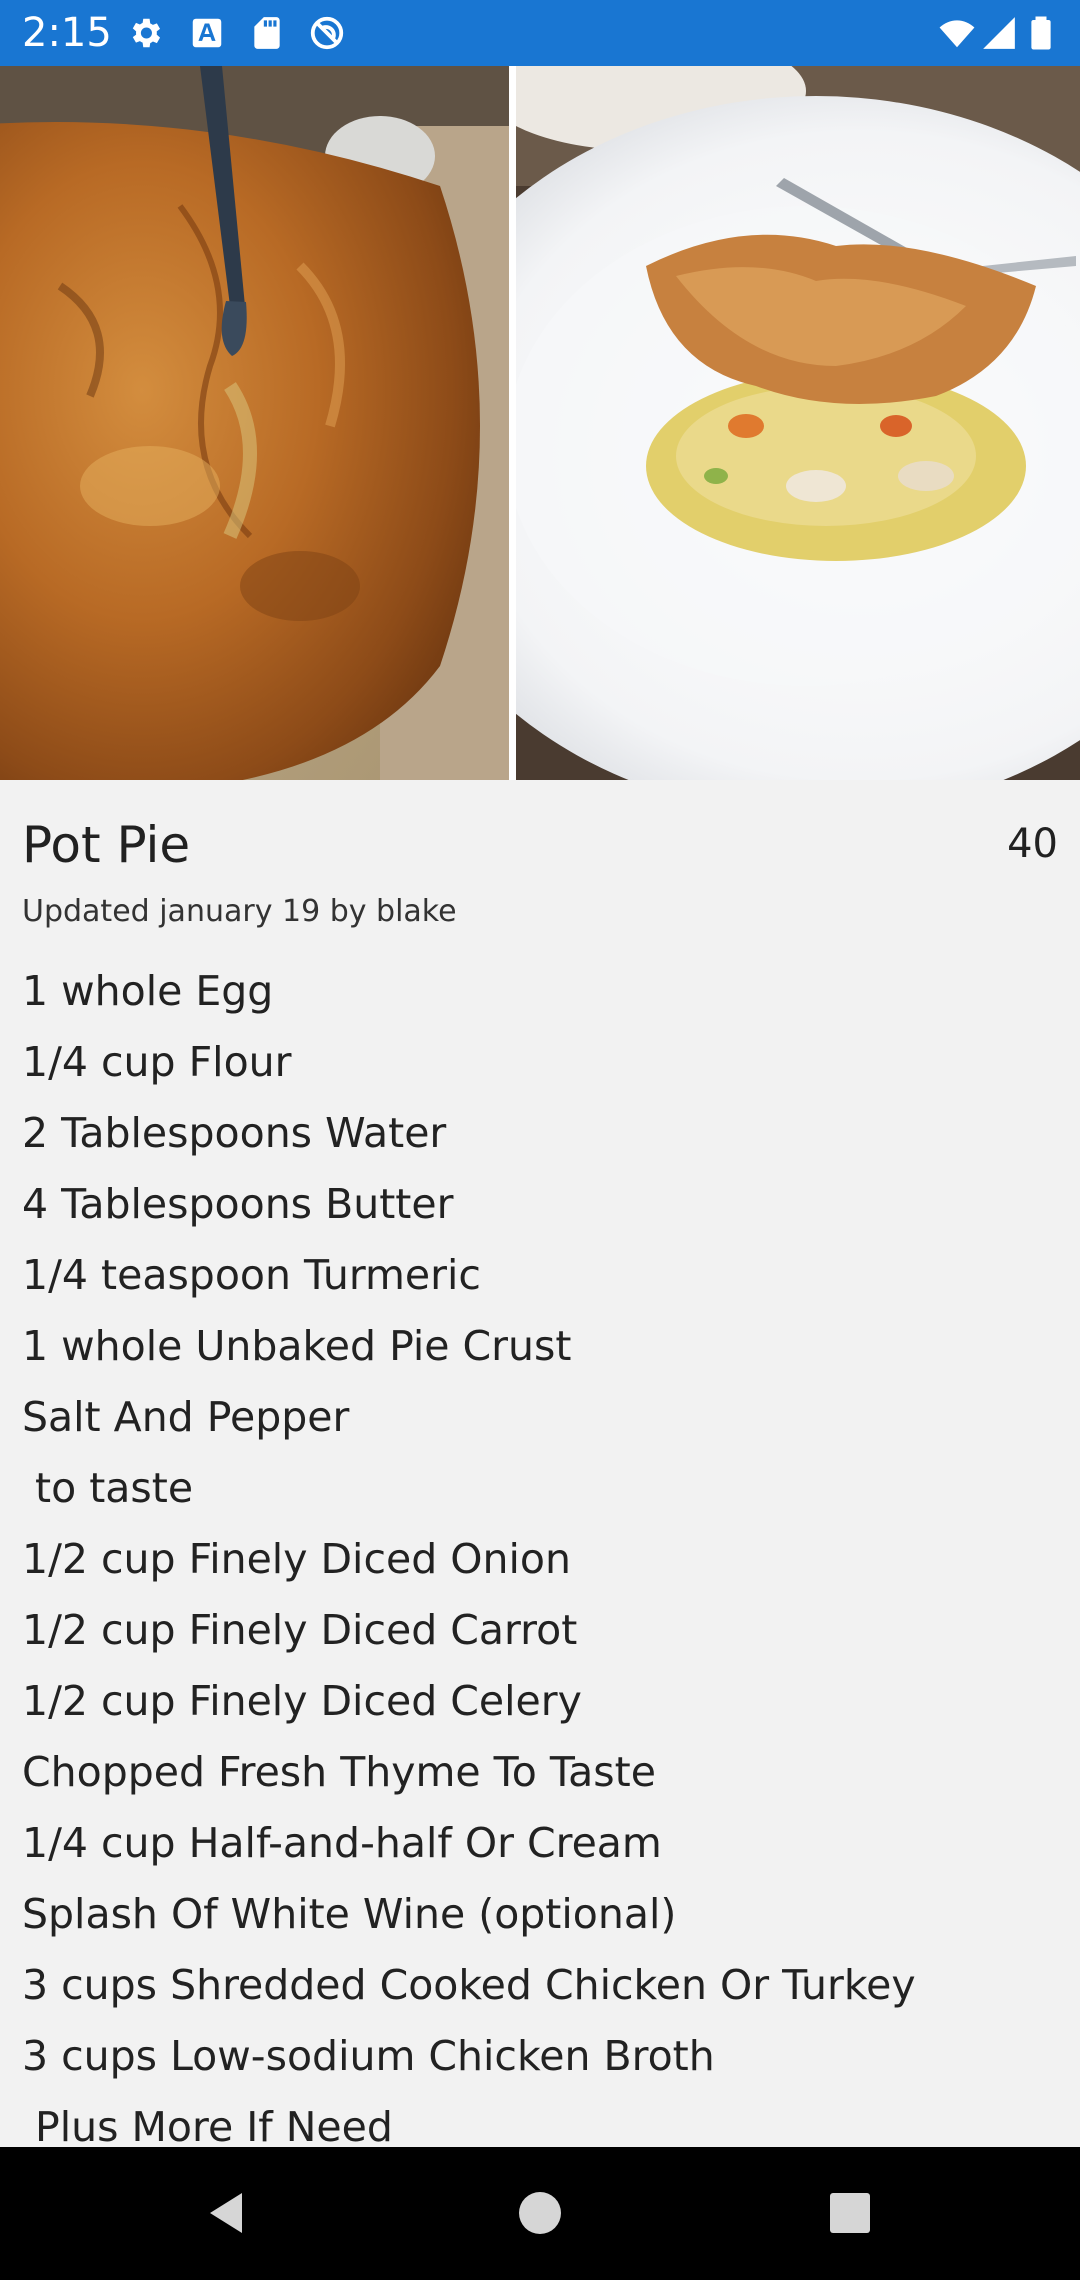 Image resolution: width=1080 pixels, height=2280 pixels. I want to click on ingredient-item: Splash Of White Wine (optional), so click(349, 1914).